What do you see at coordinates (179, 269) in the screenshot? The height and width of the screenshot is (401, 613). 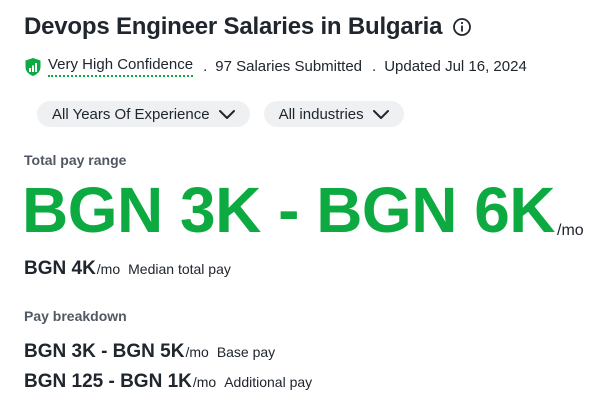 I see `median-label: Median total pay` at bounding box center [179, 269].